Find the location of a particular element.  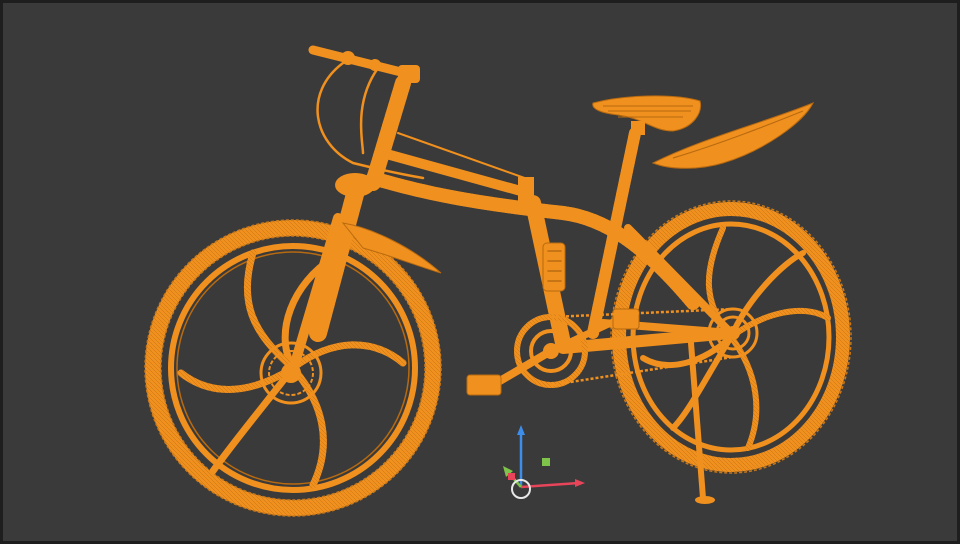

saddle is located at coordinates (647, 115).